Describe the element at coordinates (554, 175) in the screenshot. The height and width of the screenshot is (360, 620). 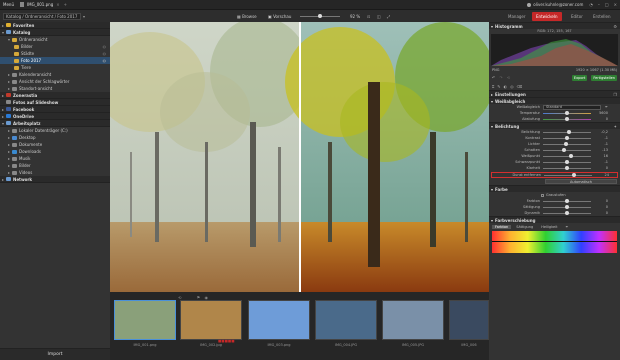
I see `slider-dehaze: Dunst entfernen 24` at that location.